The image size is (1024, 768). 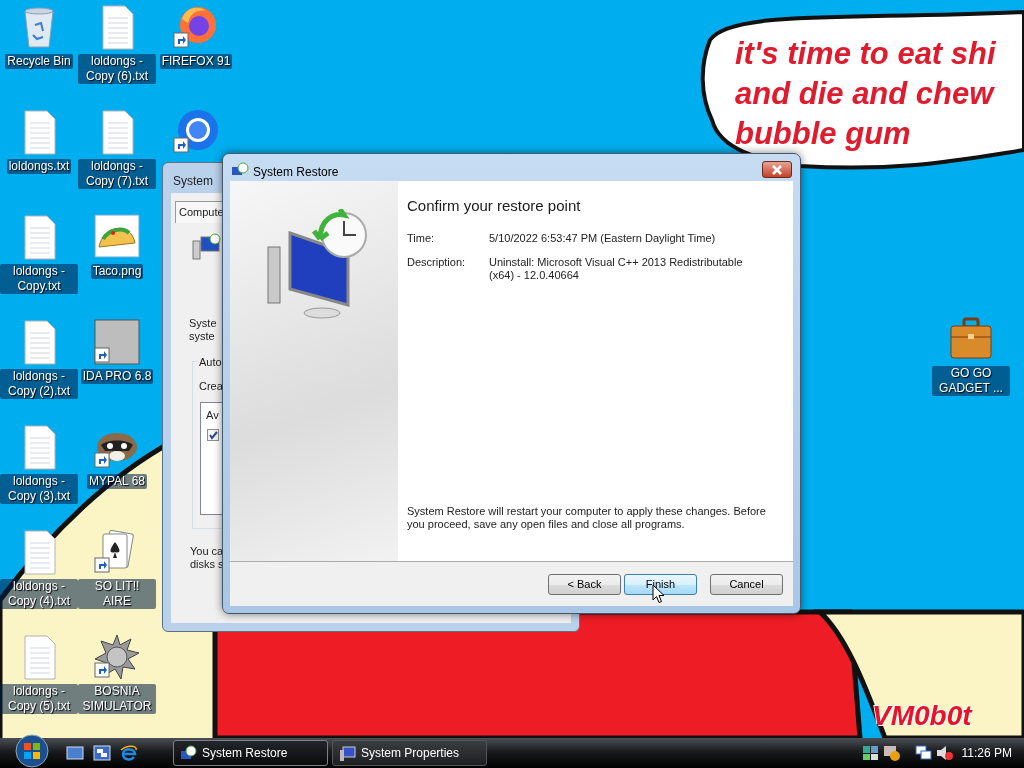 I want to click on speaker-muted-icon, so click(x=944, y=753).